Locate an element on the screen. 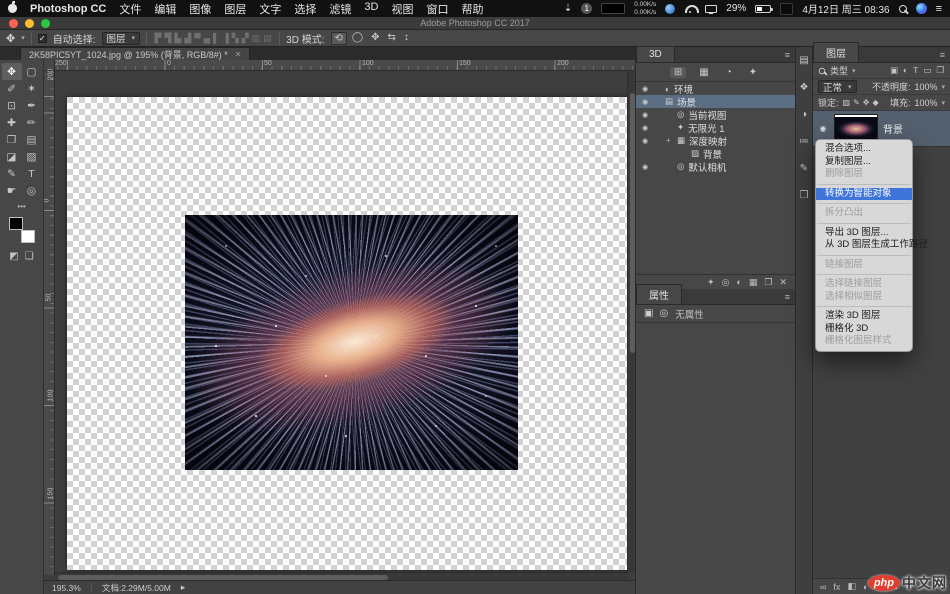  move-tool: ✥ is located at coordinates (11, 71).